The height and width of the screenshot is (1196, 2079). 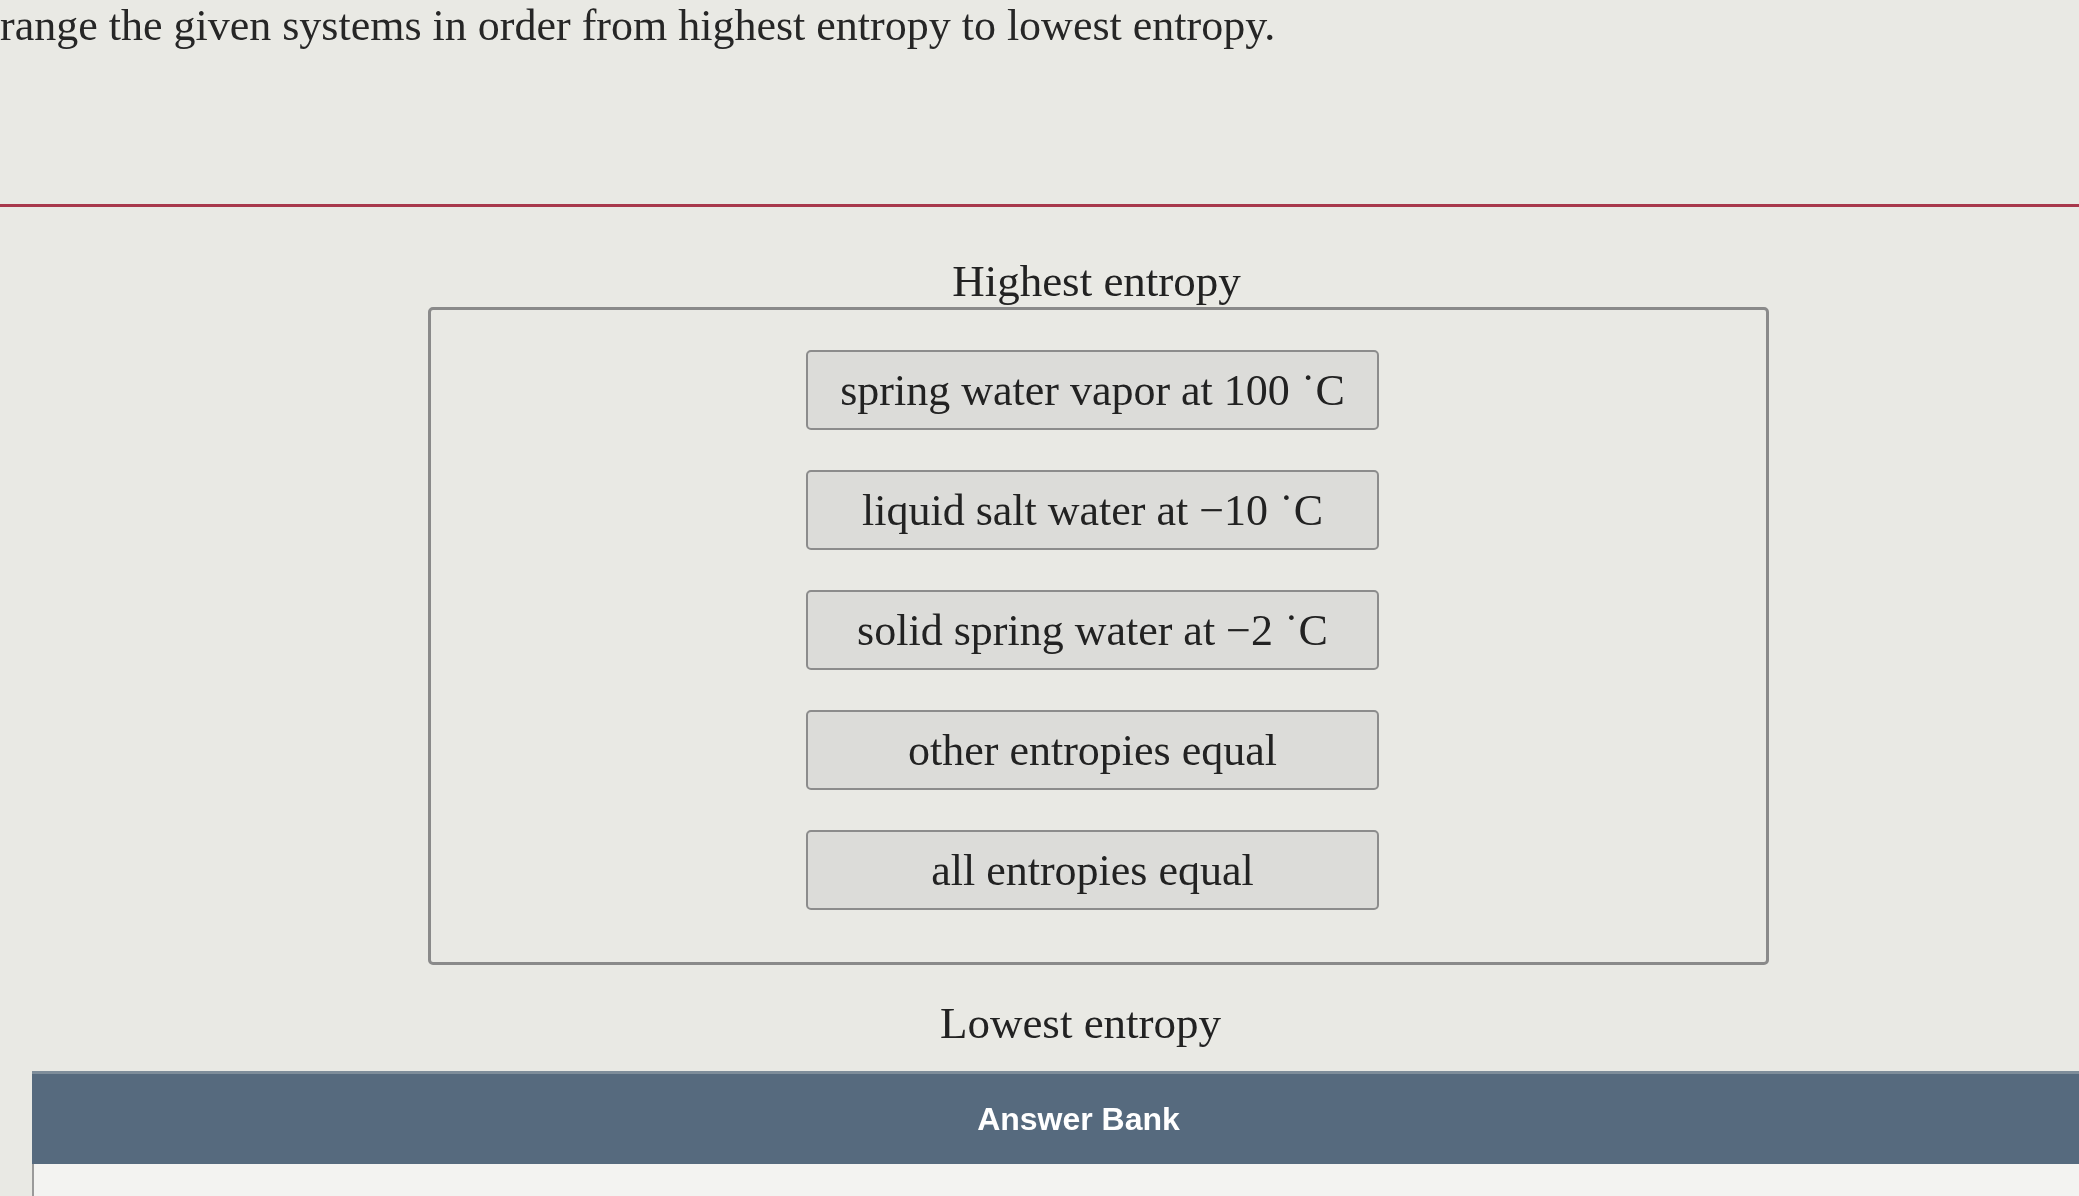 What do you see at coordinates (1092, 630) in the screenshot?
I see `answer-tile: solid spring water at −2 ˙C` at bounding box center [1092, 630].